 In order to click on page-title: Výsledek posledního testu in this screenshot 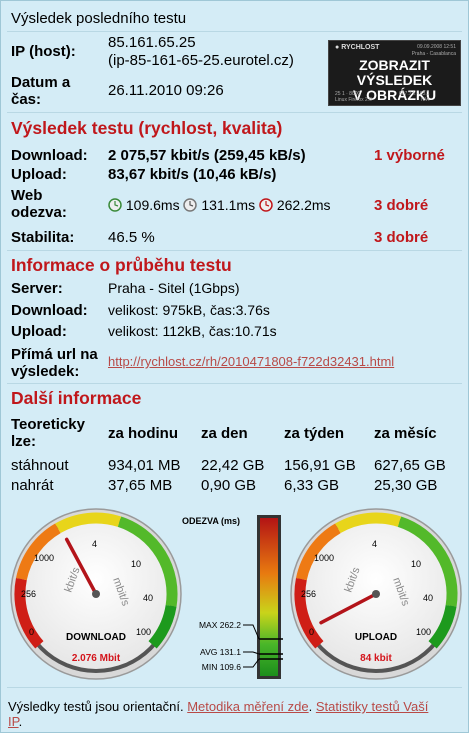, I will do `click(99, 18)`.